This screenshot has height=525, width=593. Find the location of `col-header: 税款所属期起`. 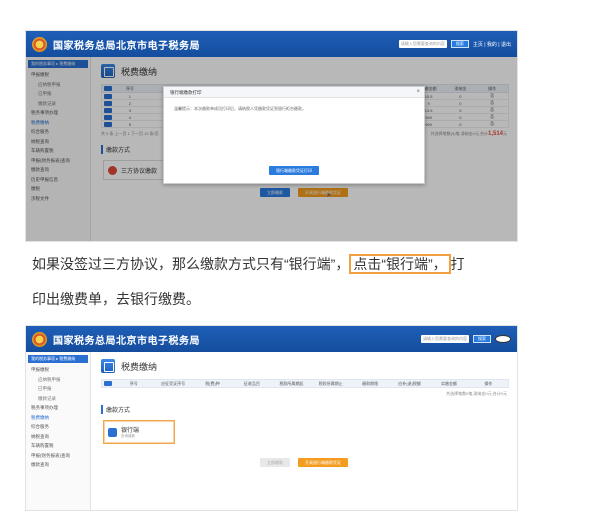

col-header: 税款所属期起 is located at coordinates (291, 383).